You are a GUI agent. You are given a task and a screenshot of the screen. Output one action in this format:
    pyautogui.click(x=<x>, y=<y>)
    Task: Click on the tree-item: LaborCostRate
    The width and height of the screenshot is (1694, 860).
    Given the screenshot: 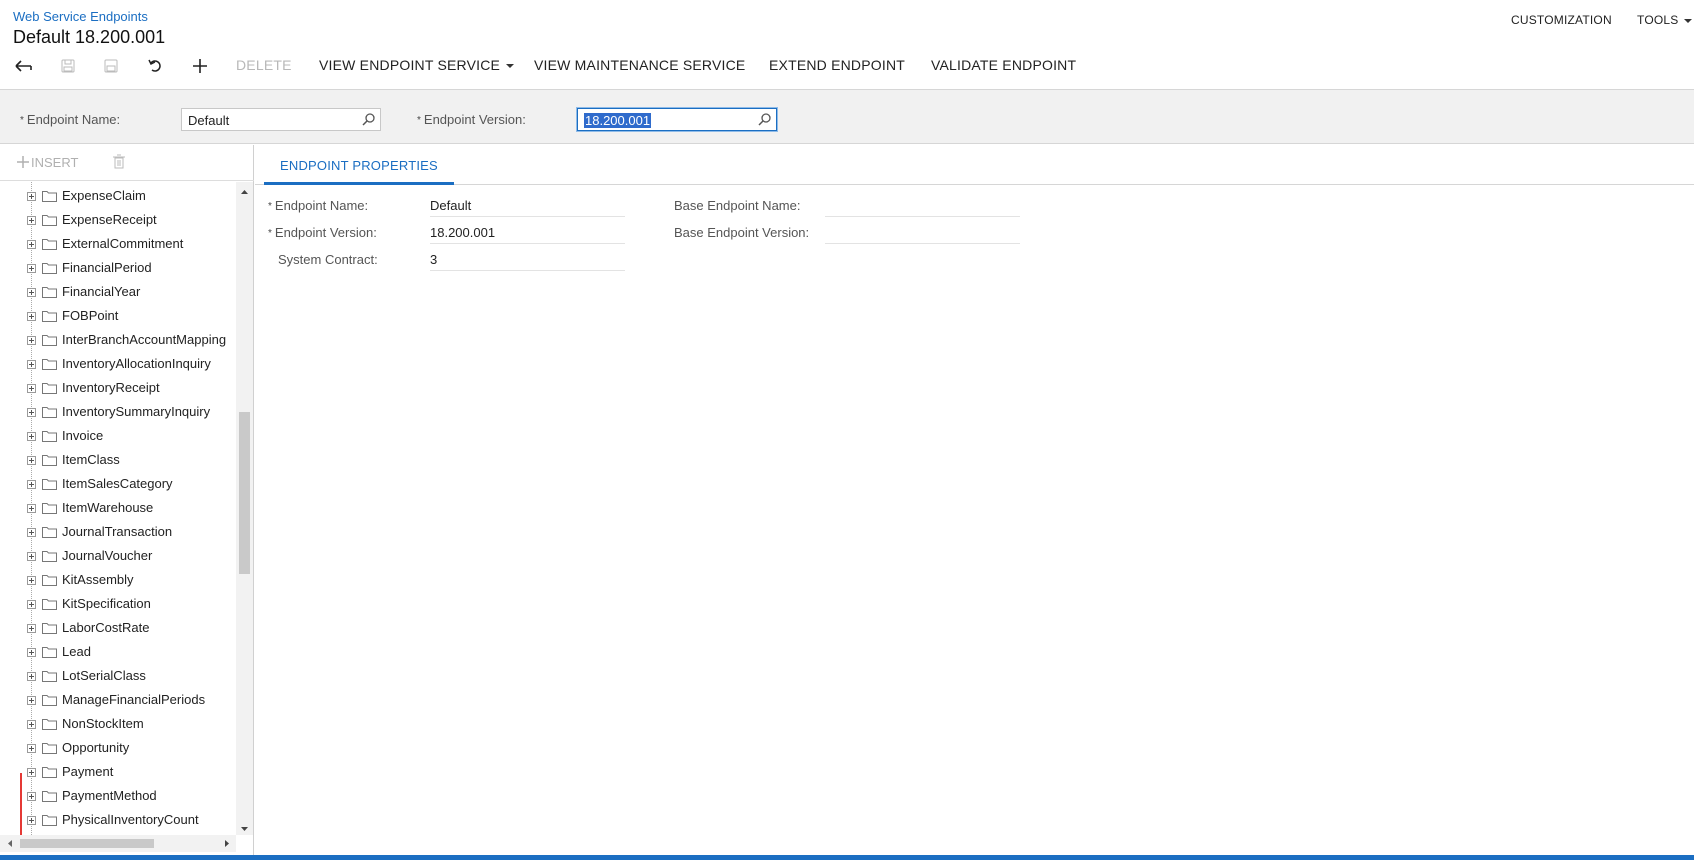 What is the action you would take?
    pyautogui.click(x=118, y=628)
    